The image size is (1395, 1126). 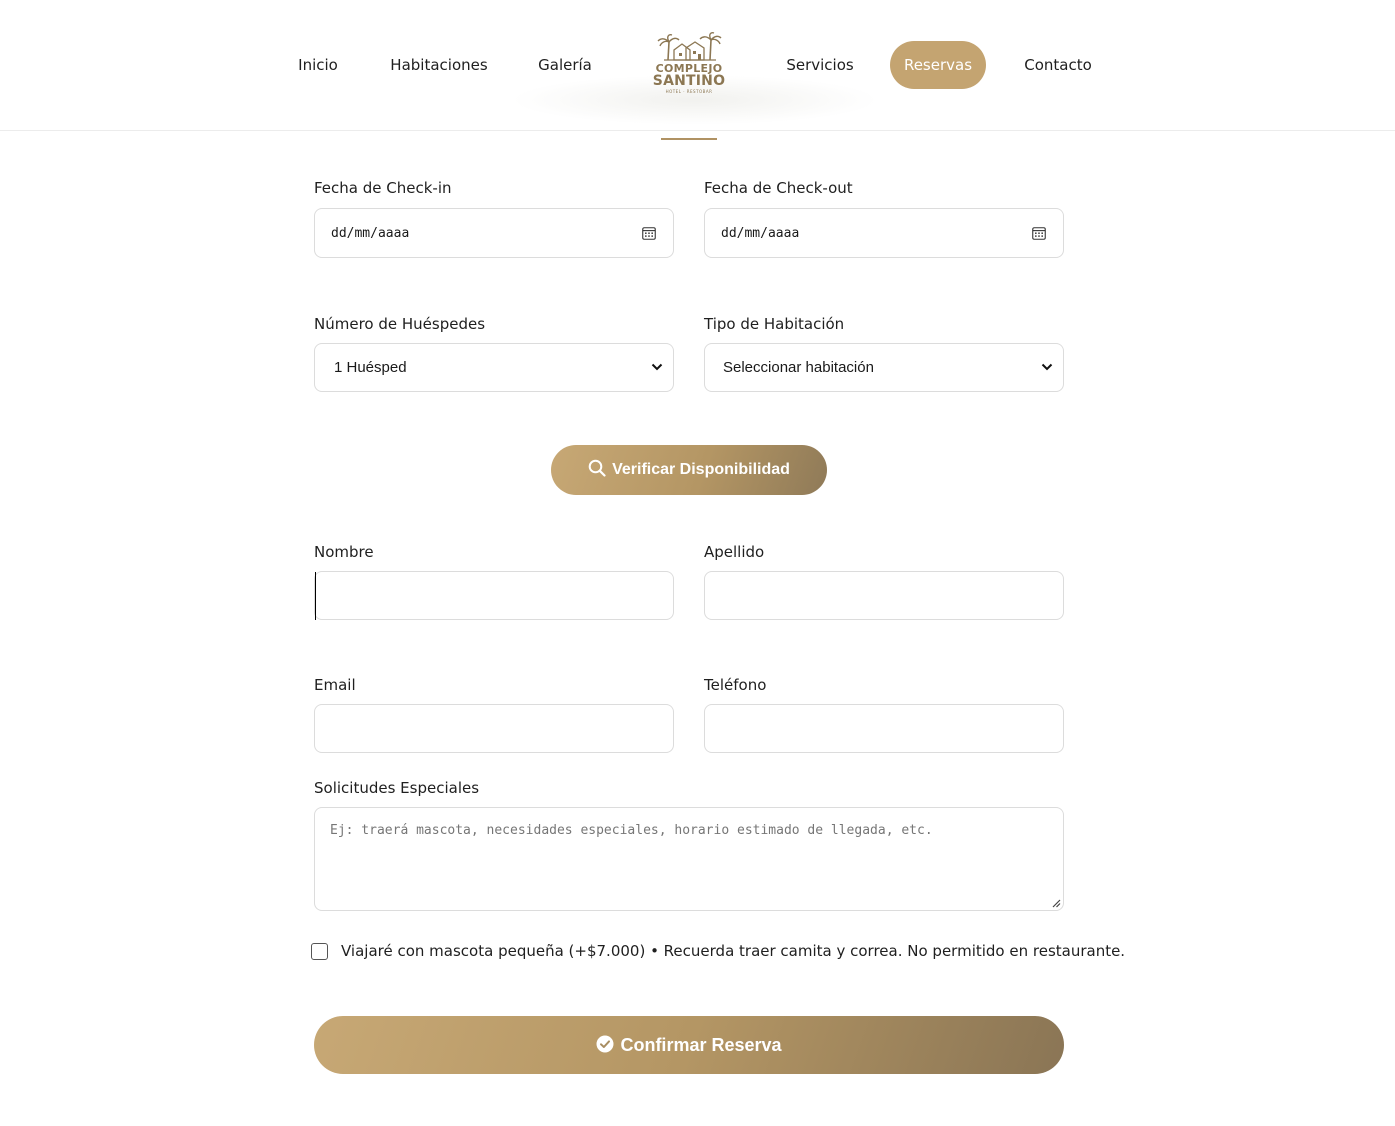 I want to click on last-name-input, so click(x=884, y=595).